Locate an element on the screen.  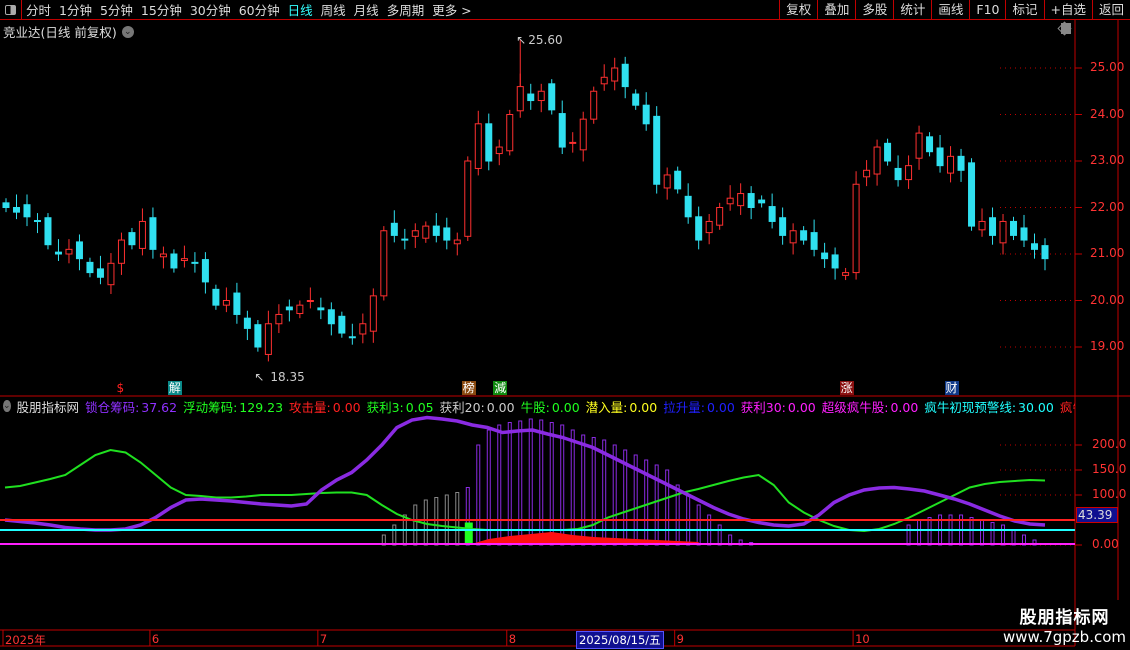
indicator-value: 超级疯牛股: 0.00 is located at coordinates (870, 406).